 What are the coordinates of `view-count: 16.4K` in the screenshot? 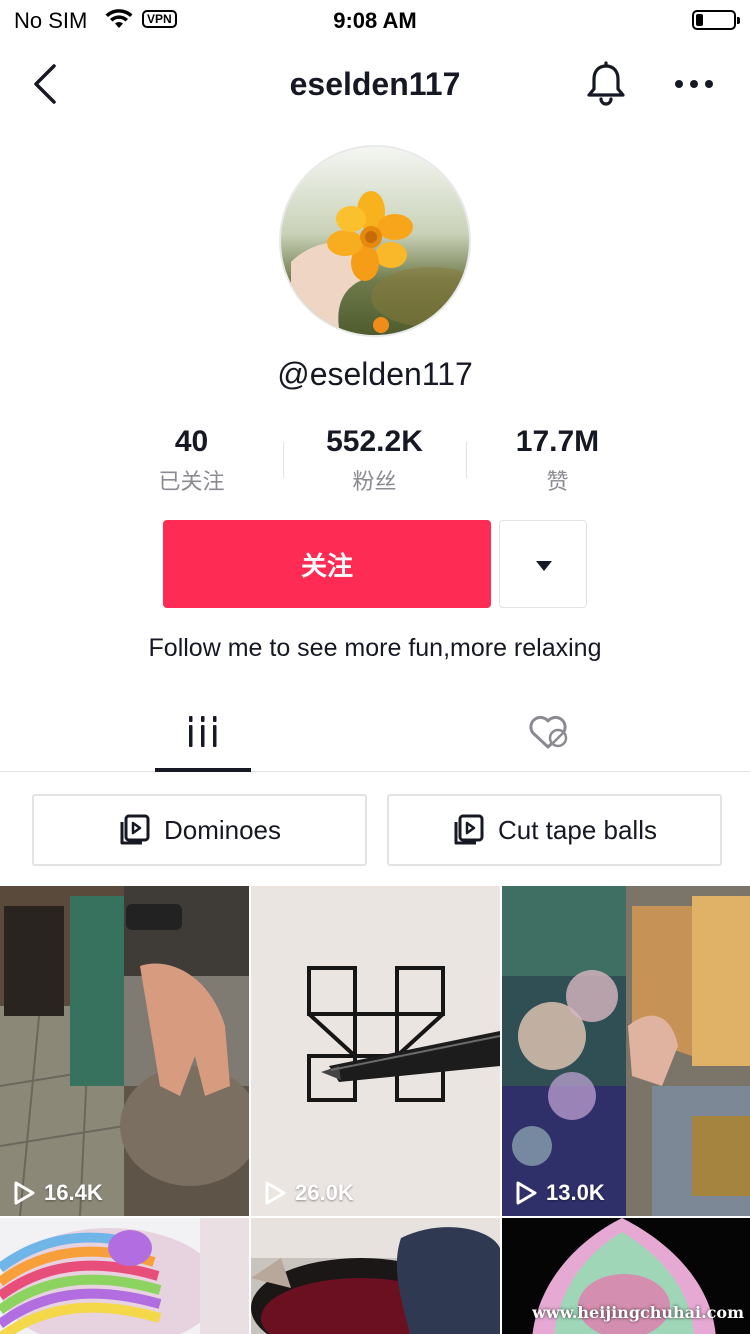 It's located at (57, 1193).